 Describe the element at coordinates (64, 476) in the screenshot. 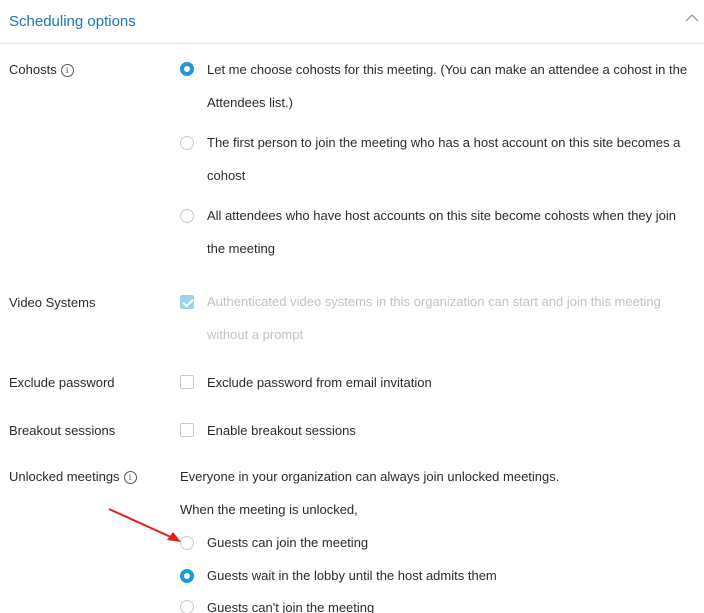

I see `unlocked-meetings-label-text: Unlocked meetings` at that location.